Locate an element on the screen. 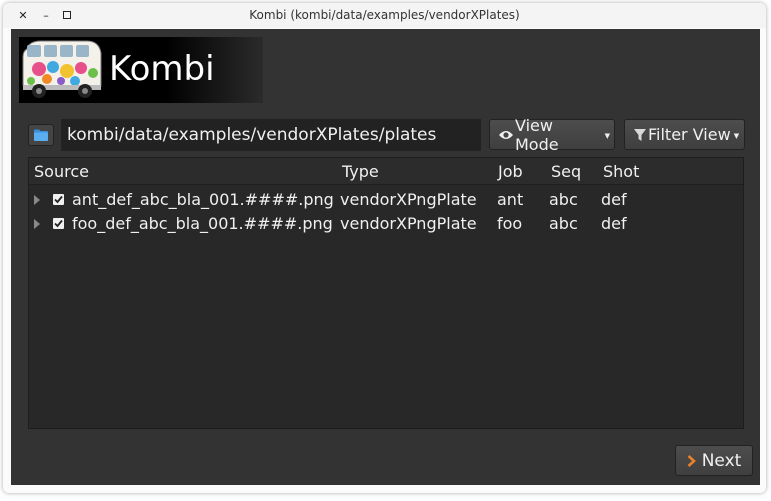  funnel-icon is located at coordinates (640, 134).